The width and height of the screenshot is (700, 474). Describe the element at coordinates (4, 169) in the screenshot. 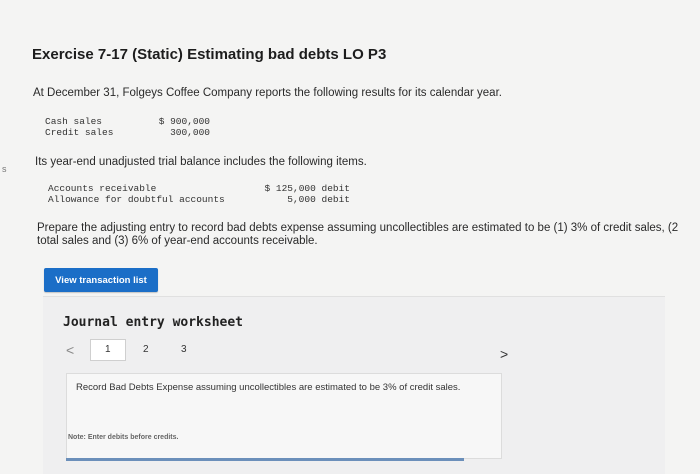

I see `side-mark: s` at that location.